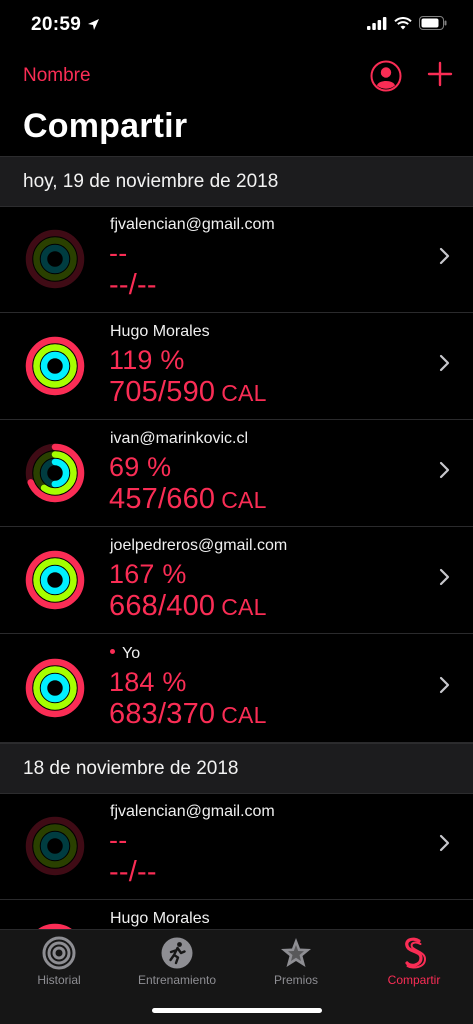 This screenshot has height=1024, width=473. What do you see at coordinates (131, 653) in the screenshot?
I see `self-name: Yo` at bounding box center [131, 653].